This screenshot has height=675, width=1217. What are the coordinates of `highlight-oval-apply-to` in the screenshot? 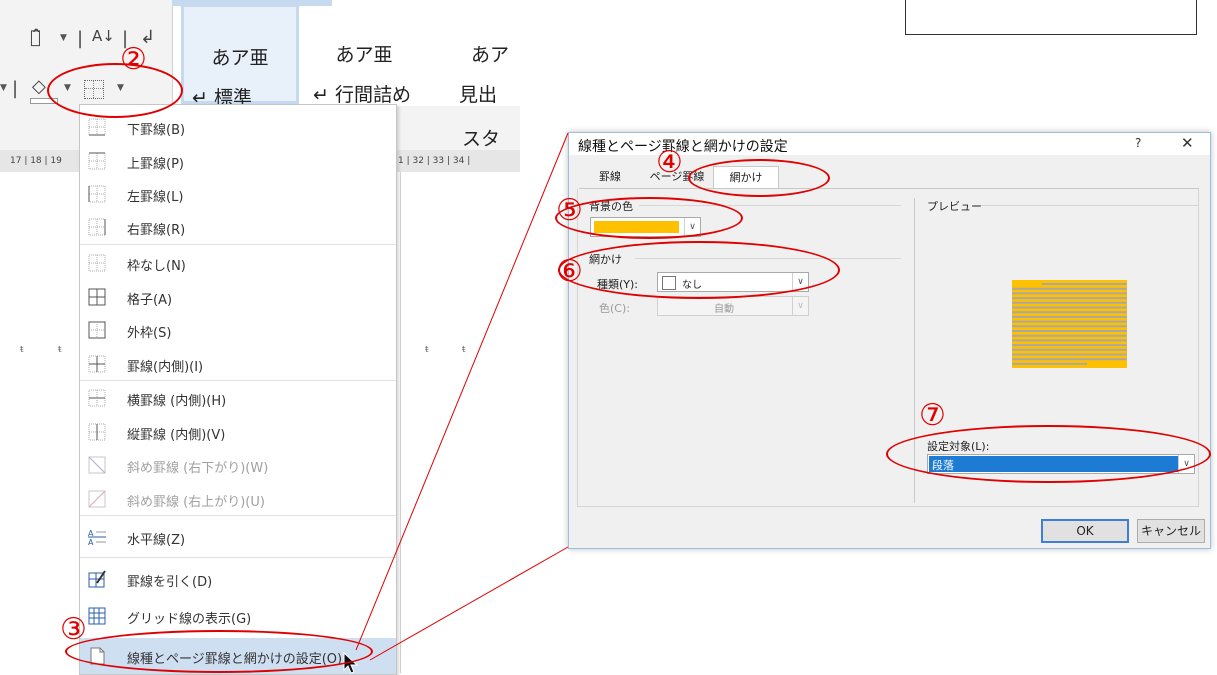 It's located at (1048, 454).